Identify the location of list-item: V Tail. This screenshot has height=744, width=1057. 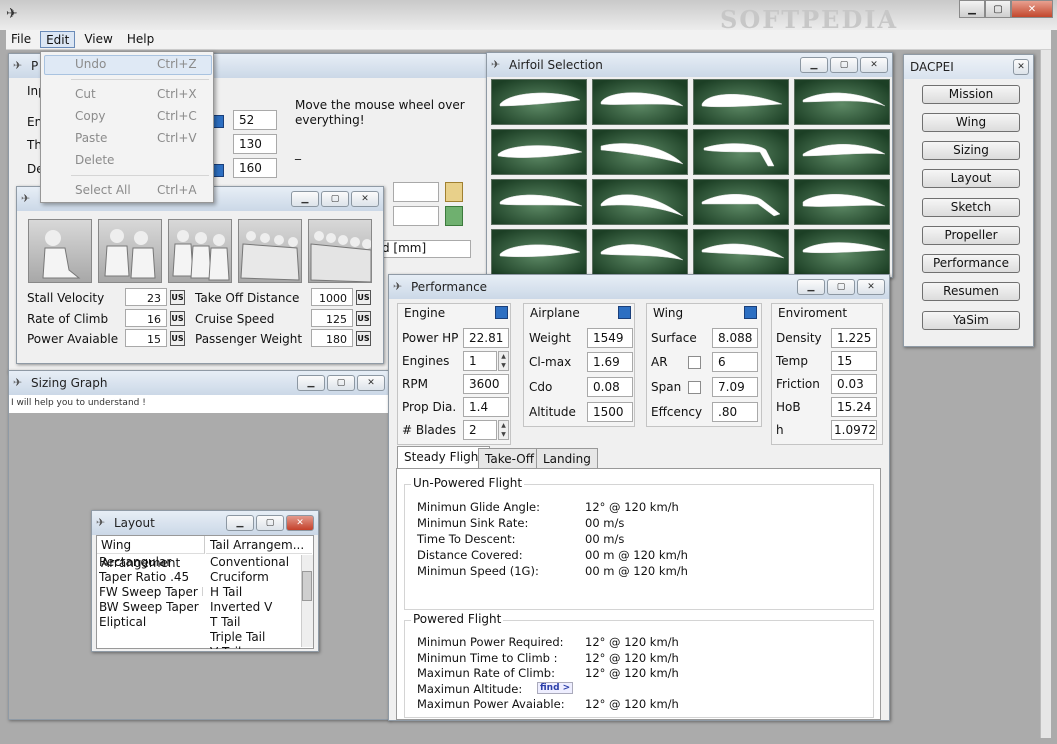
(255, 647).